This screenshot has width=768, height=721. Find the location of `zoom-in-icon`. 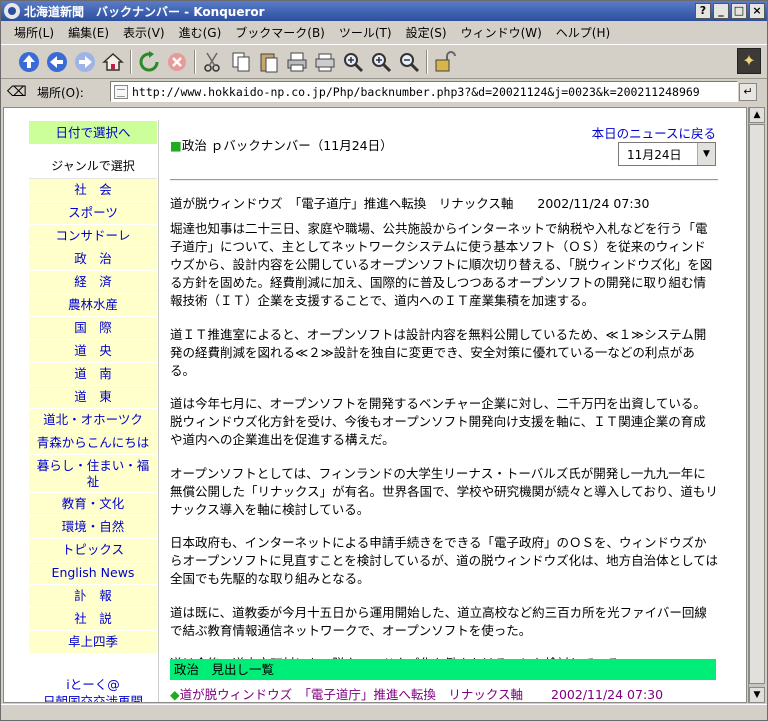

zoom-in-icon is located at coordinates (353, 62).